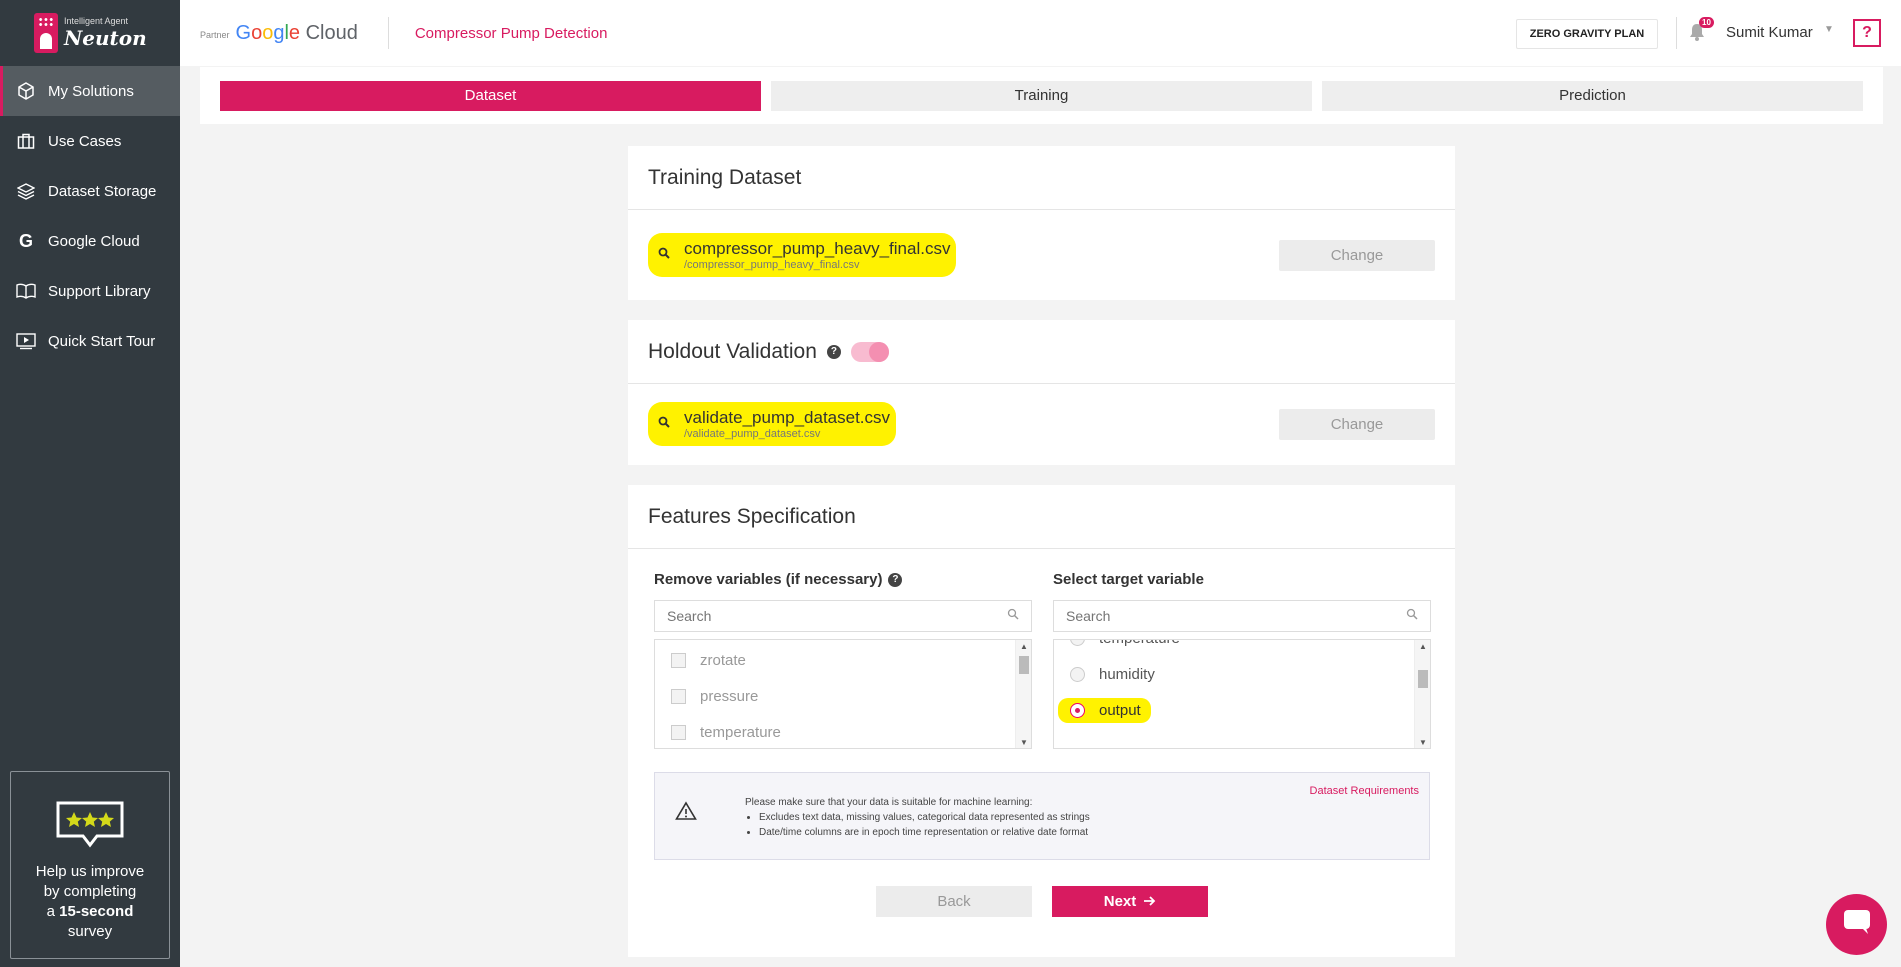 This screenshot has height=967, width=1901. What do you see at coordinates (843, 660) in the screenshot?
I see `list-item: zrotate` at bounding box center [843, 660].